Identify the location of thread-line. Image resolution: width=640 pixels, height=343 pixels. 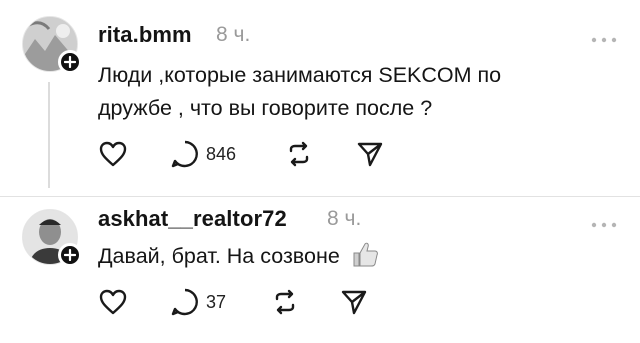
(49, 135).